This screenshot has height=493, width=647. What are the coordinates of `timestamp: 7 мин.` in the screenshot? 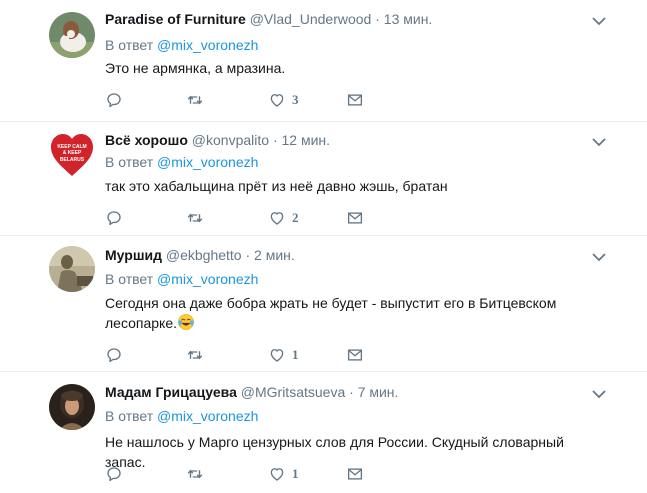 It's located at (378, 392).